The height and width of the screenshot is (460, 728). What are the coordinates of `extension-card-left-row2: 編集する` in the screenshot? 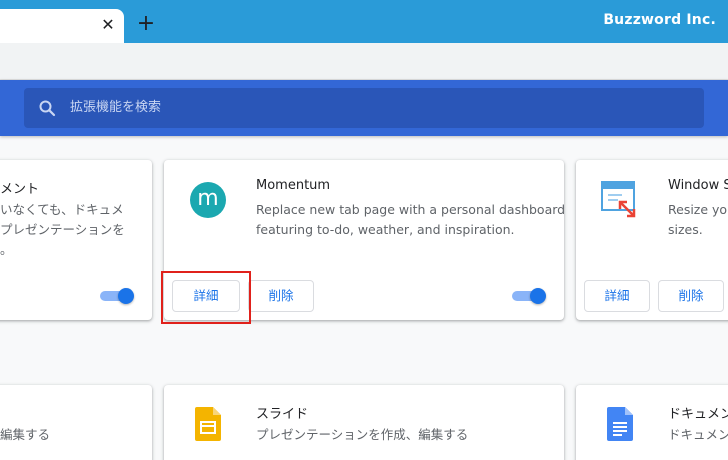 It's located at (76, 422).